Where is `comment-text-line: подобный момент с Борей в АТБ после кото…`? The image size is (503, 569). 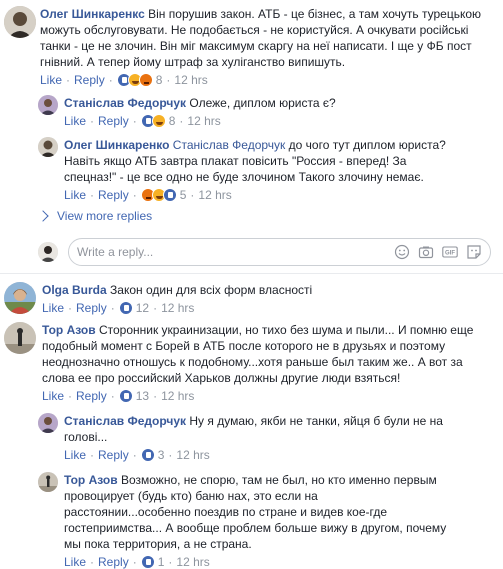 comment-text-line: подобный момент с Борей в АТБ после кото… is located at coordinates (244, 346).